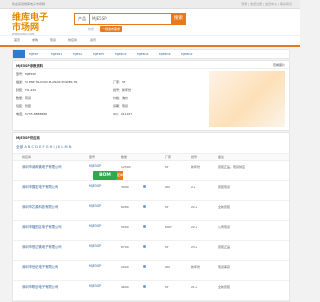  Describe the element at coordinates (124, 157) in the screenshot. I see `column-header: 数量` at that location.